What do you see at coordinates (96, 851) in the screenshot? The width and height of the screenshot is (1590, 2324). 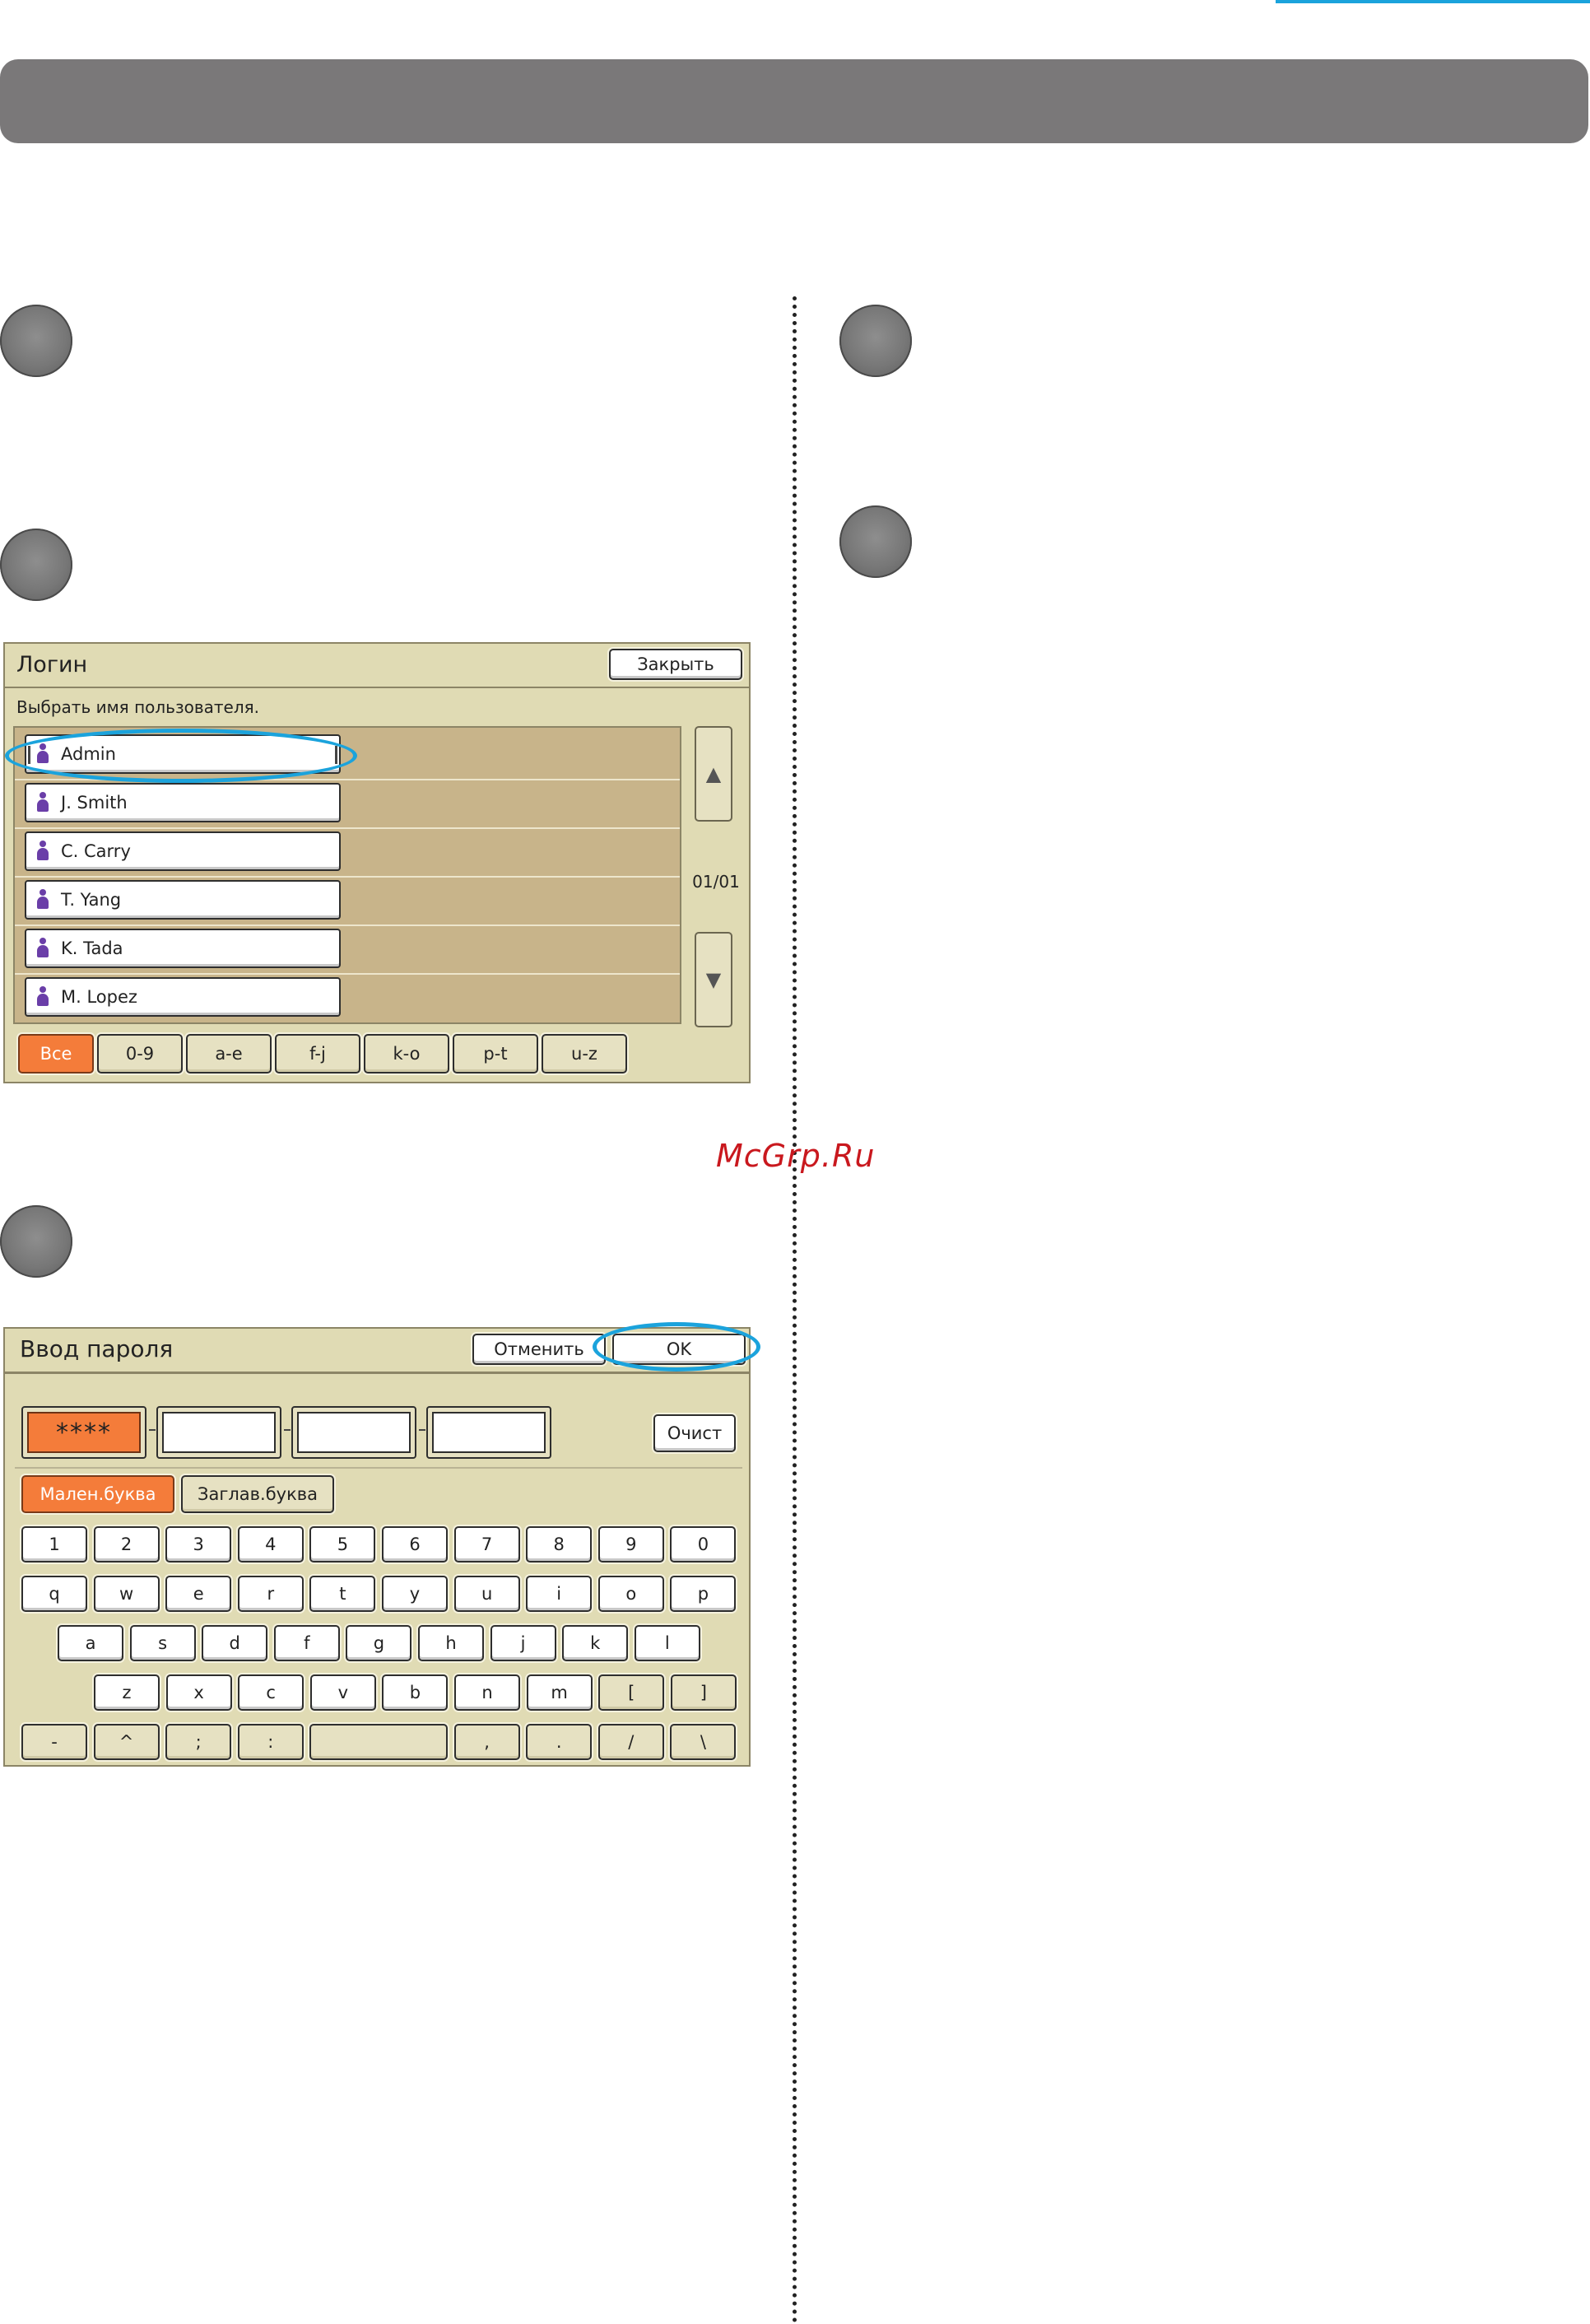 I see `user-name: C. Carry` at bounding box center [96, 851].